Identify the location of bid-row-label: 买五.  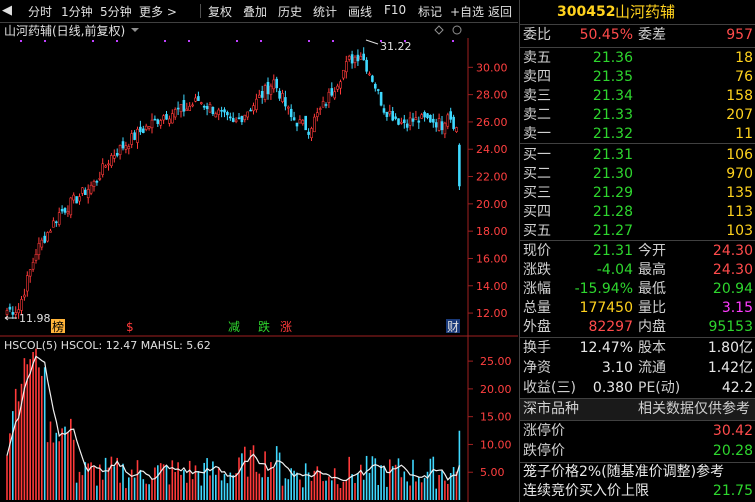
(537, 231).